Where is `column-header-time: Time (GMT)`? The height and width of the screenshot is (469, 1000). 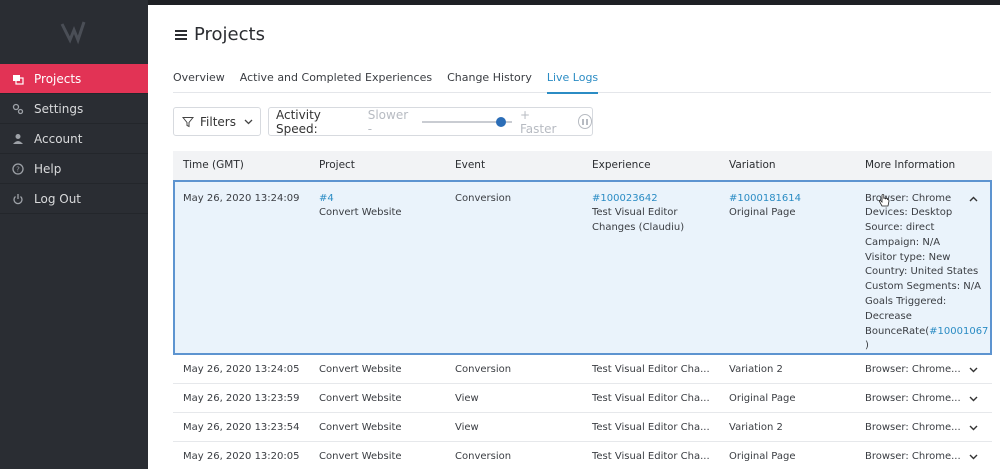 column-header-time: Time (GMT) is located at coordinates (241, 166).